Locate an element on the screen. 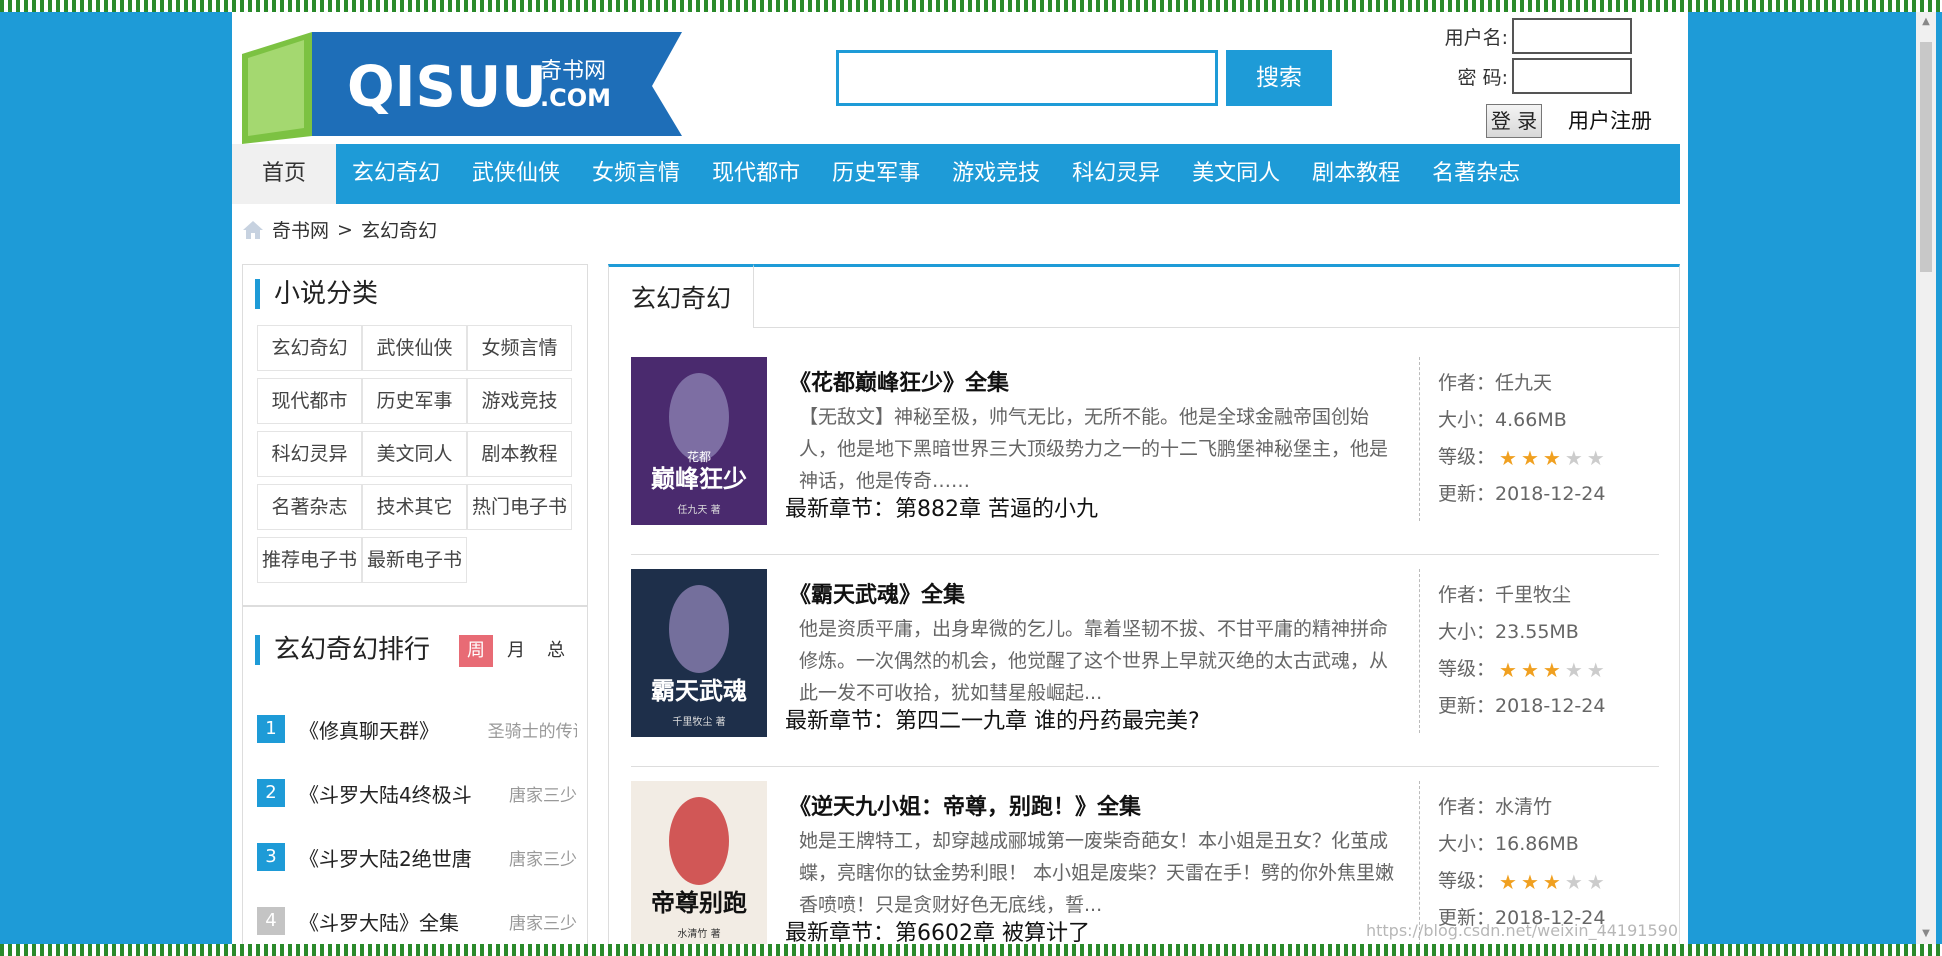  nav-item-2: 武侠仙侠 is located at coordinates (516, 174).